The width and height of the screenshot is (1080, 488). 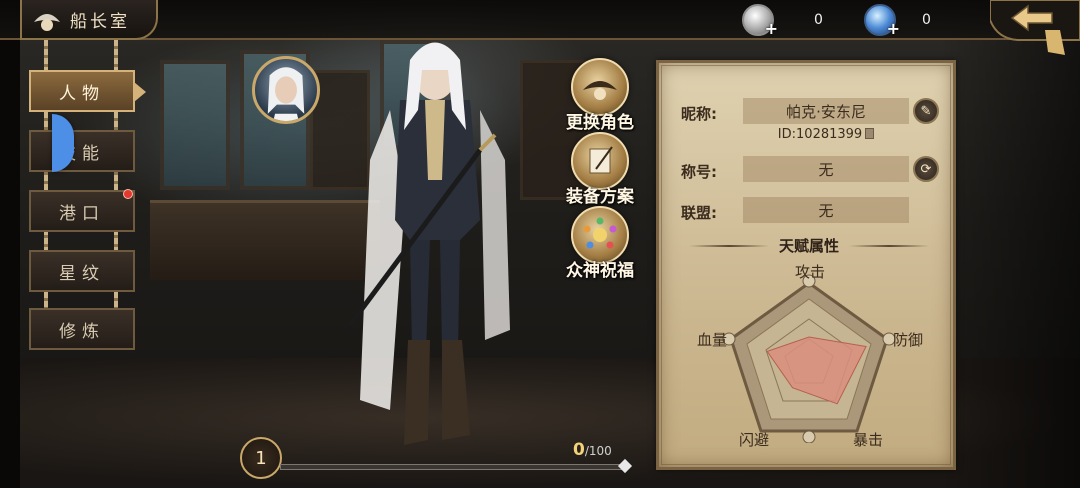 I want to click on pirate-hat-icon, so click(x=47, y=22).